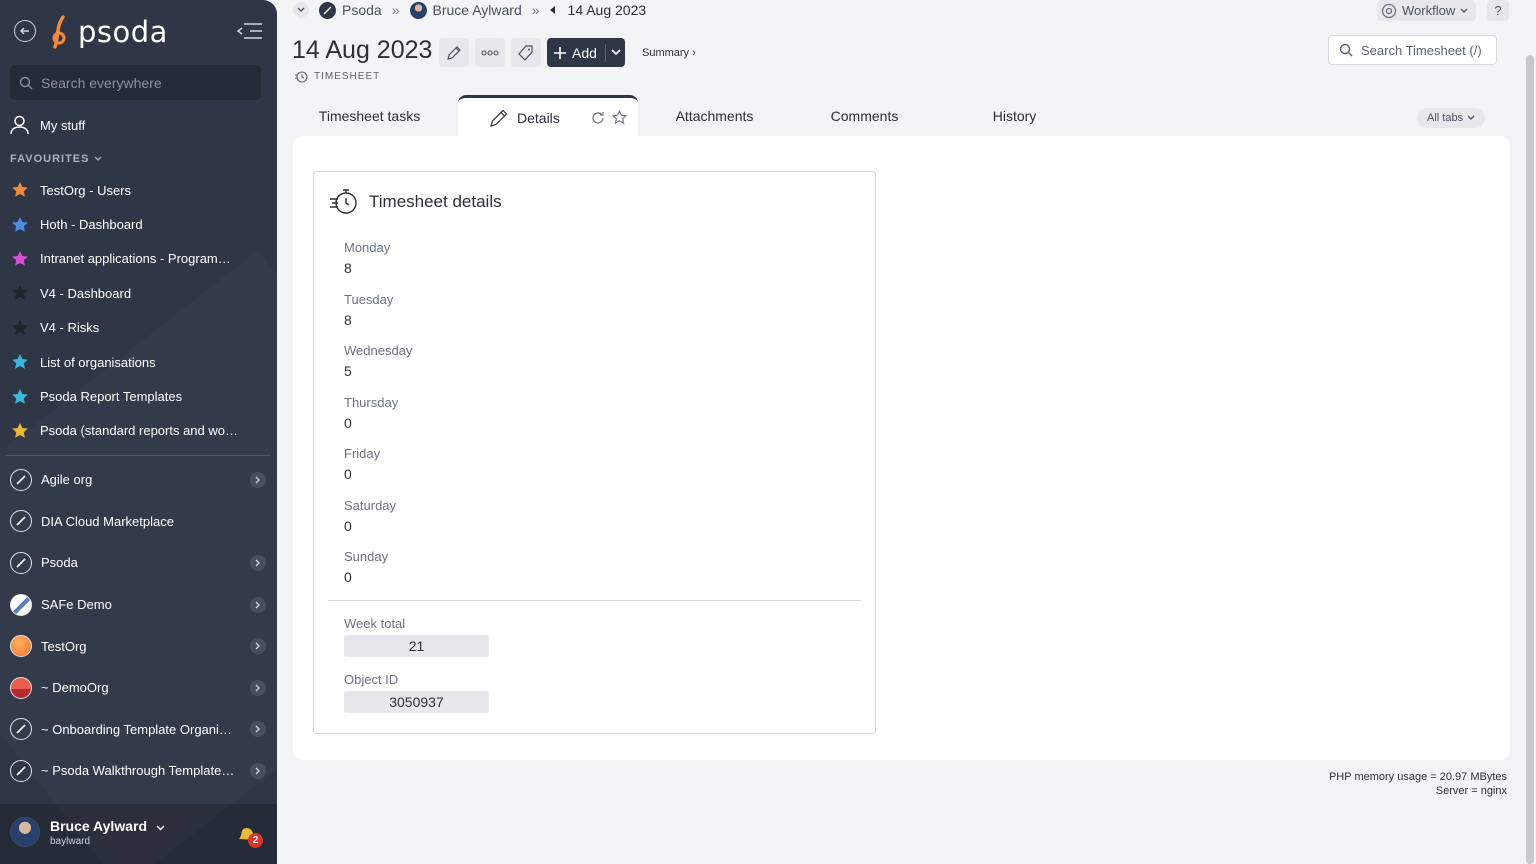 This screenshot has width=1536, height=864. What do you see at coordinates (435, 201) in the screenshot?
I see `card-title-label: Timesheet details` at bounding box center [435, 201].